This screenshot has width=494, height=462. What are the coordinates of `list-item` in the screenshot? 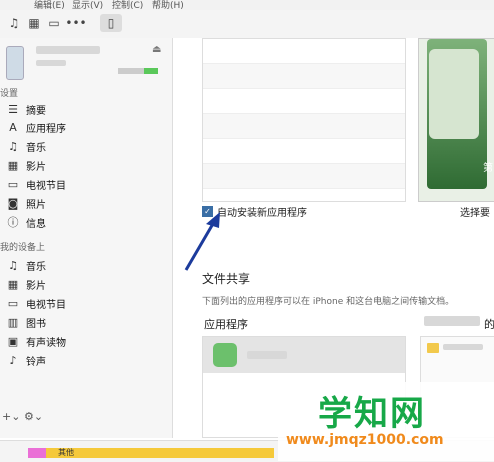 It's located at (304, 355).